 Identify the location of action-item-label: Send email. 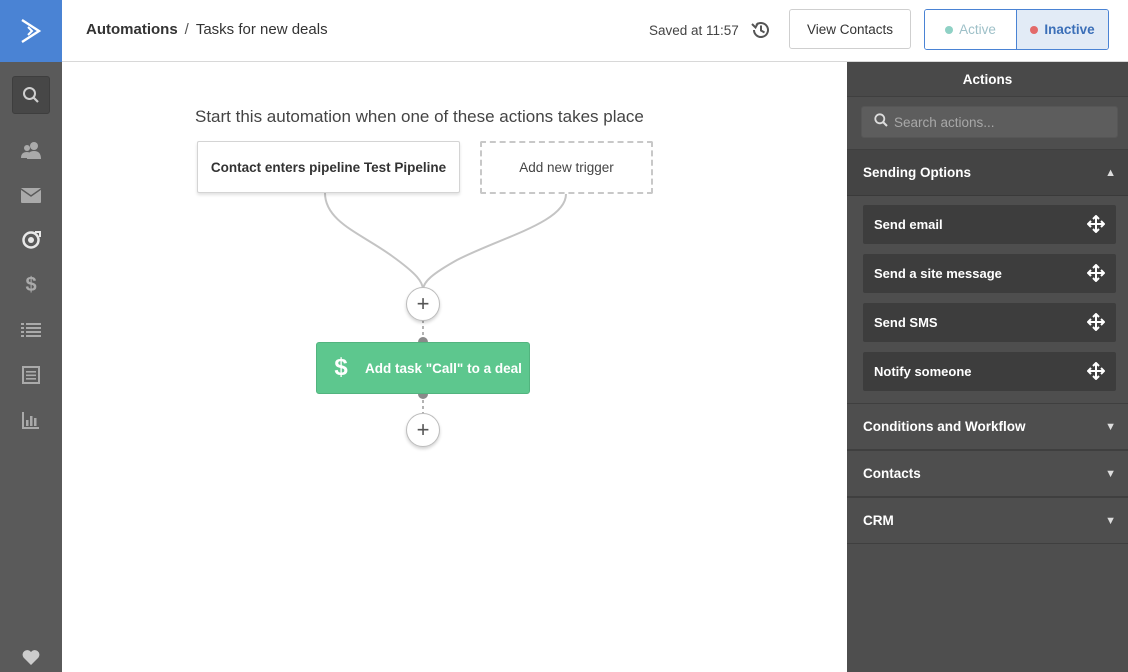
(908, 224).